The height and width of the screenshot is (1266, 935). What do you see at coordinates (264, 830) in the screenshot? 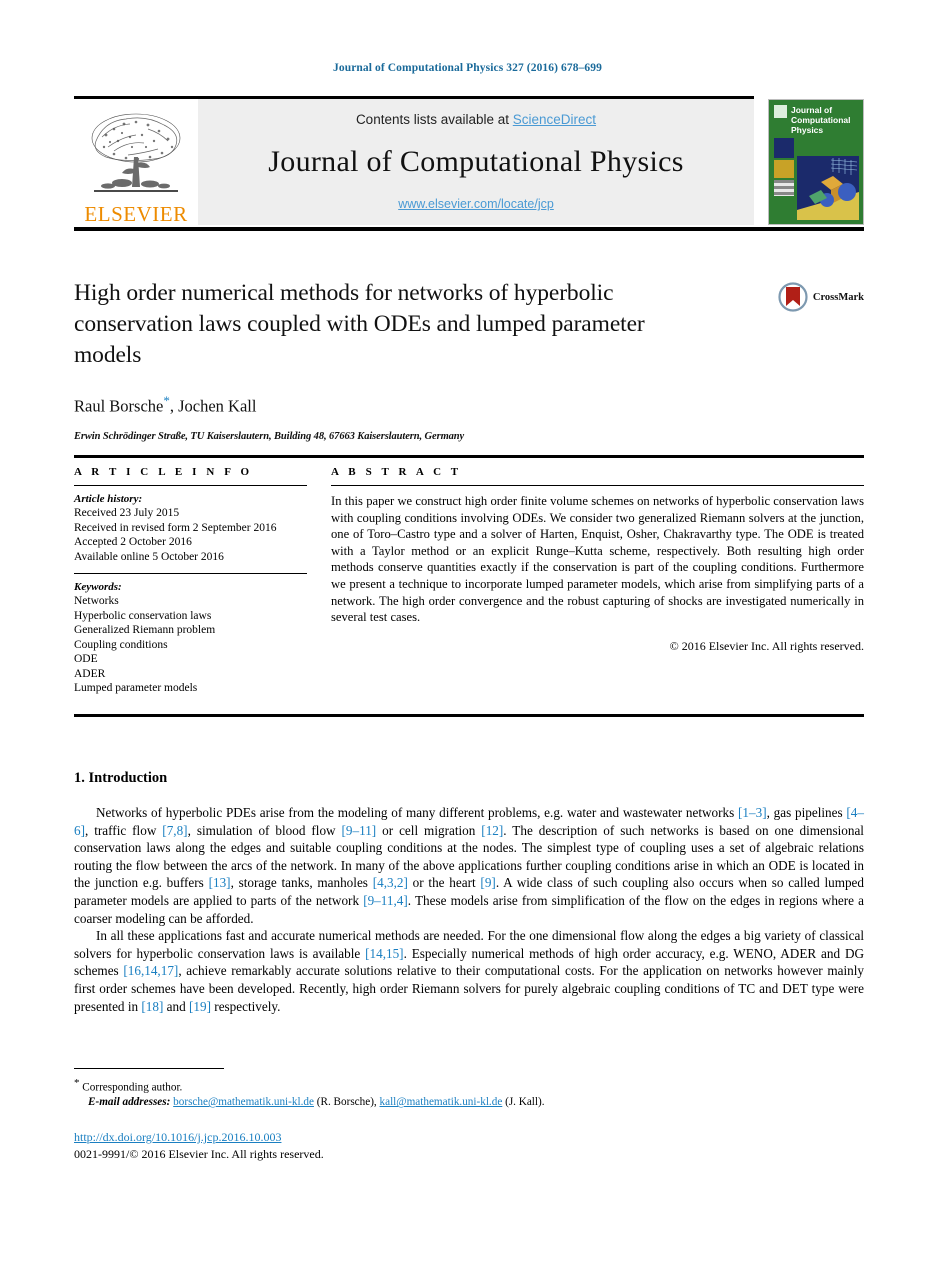
I see `paragraph-text: , simulation of blood flow` at bounding box center [264, 830].